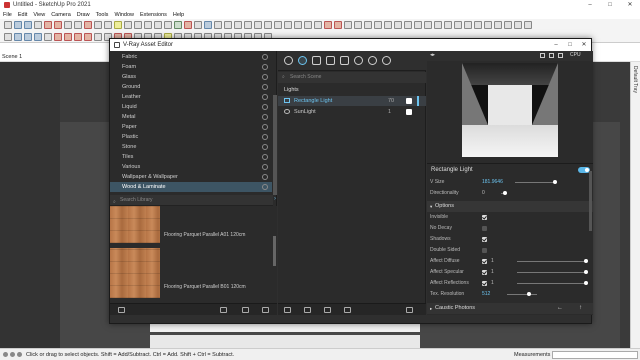 This screenshot has height=360, width=640. Describe the element at coordinates (408, 25) in the screenshot. I see `vray-sphere-light-icon` at that location.